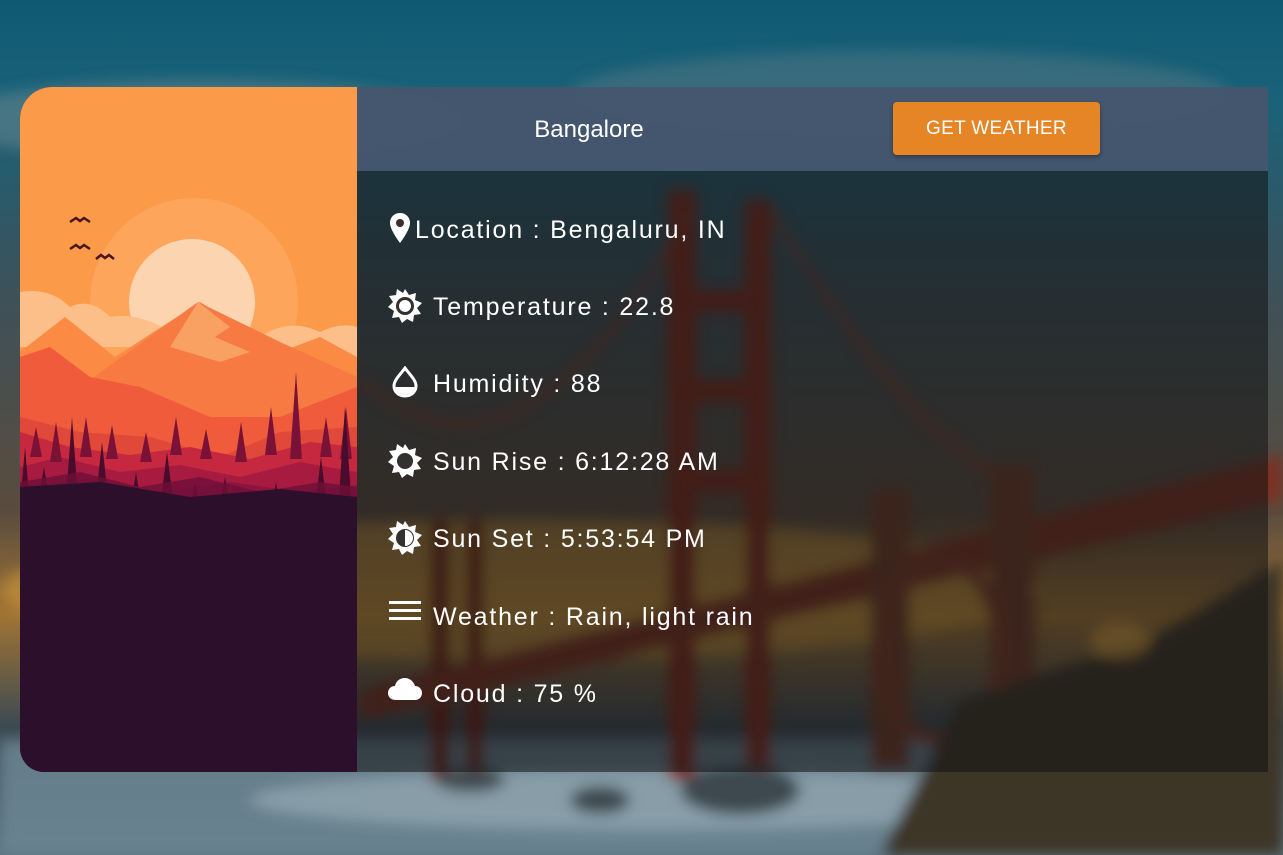 Image resolution: width=1283 pixels, height=855 pixels. I want to click on weather-description-row: Weather : Rain, light rain, so click(571, 617).